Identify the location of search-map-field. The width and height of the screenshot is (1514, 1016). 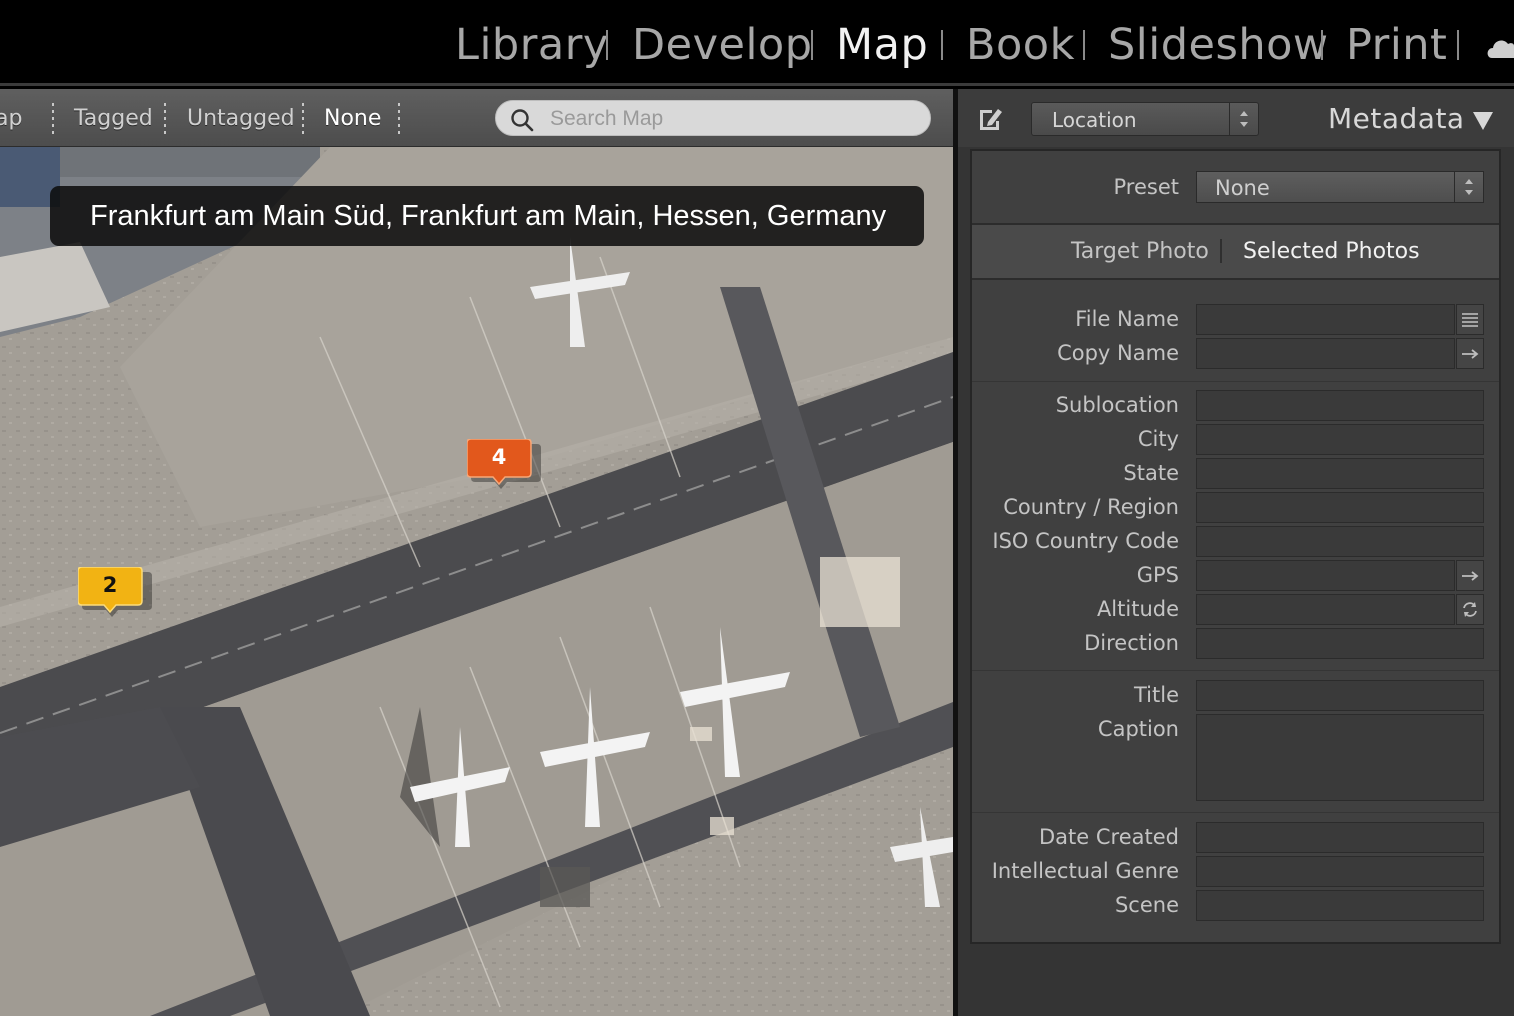
(713, 118).